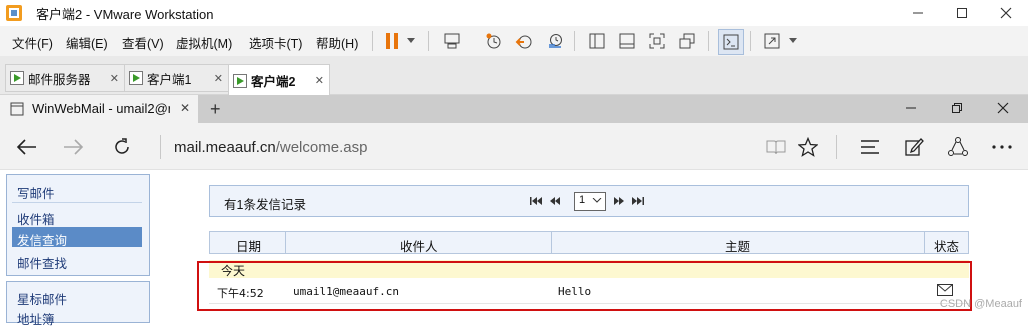  I want to click on url-domain: mail.meaauf.cn, so click(225, 147).